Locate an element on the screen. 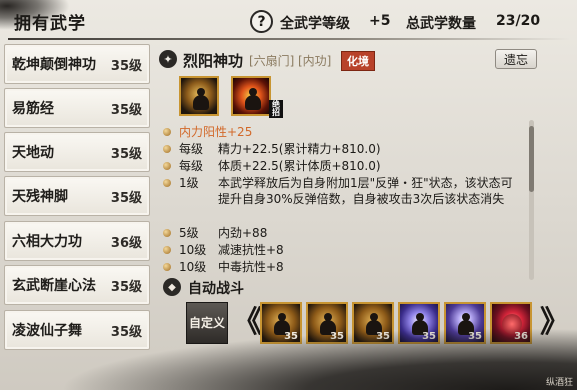 The image size is (577, 390). skill-detail-name: 烈阳神功 is located at coordinates (213, 61).